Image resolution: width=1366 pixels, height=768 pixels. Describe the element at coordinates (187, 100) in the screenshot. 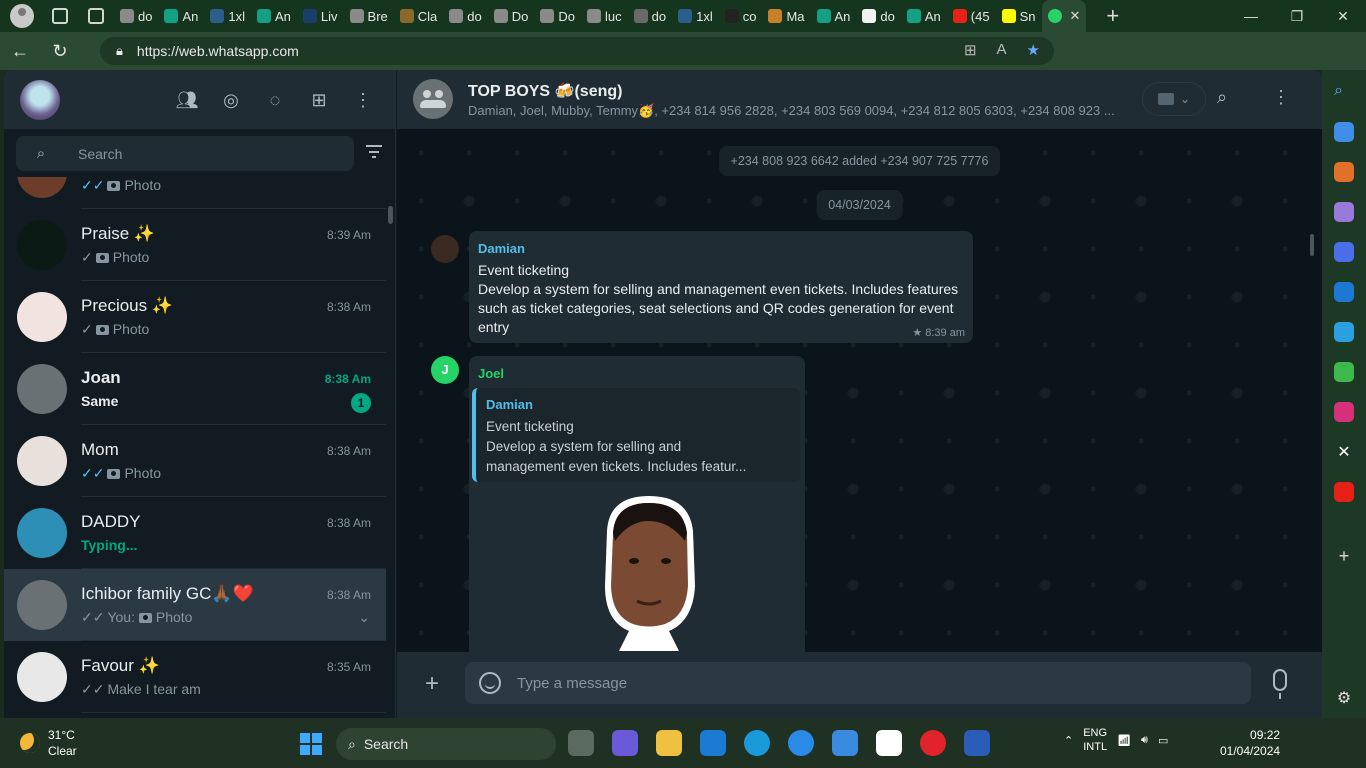

I see `communities-icon: 👥︎` at that location.